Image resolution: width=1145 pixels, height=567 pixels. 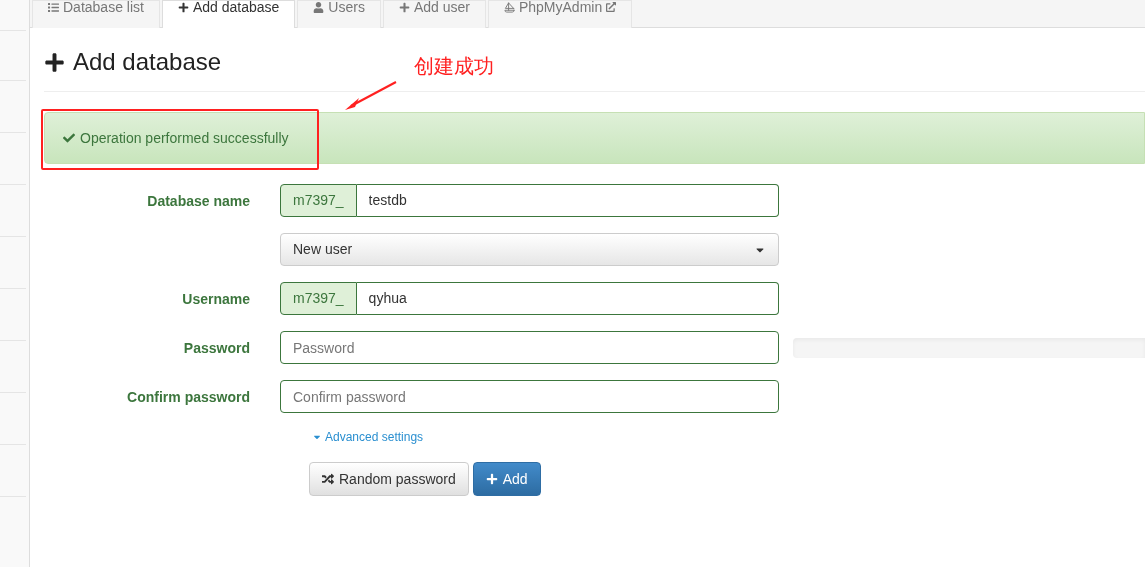 I want to click on shuffle-icon, so click(x=328, y=479).